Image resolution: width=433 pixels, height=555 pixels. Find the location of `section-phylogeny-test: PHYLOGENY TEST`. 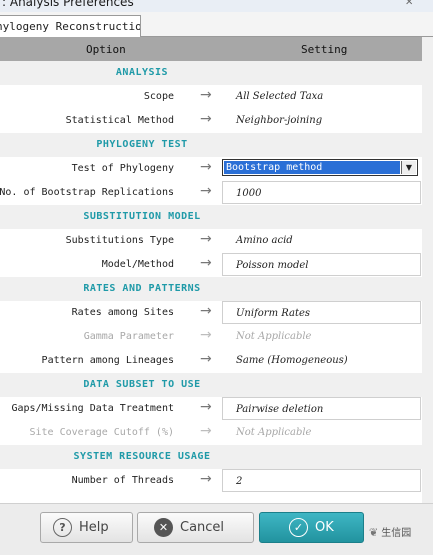

section-phylogeny-test: PHYLOGENY TEST is located at coordinates (211, 145).